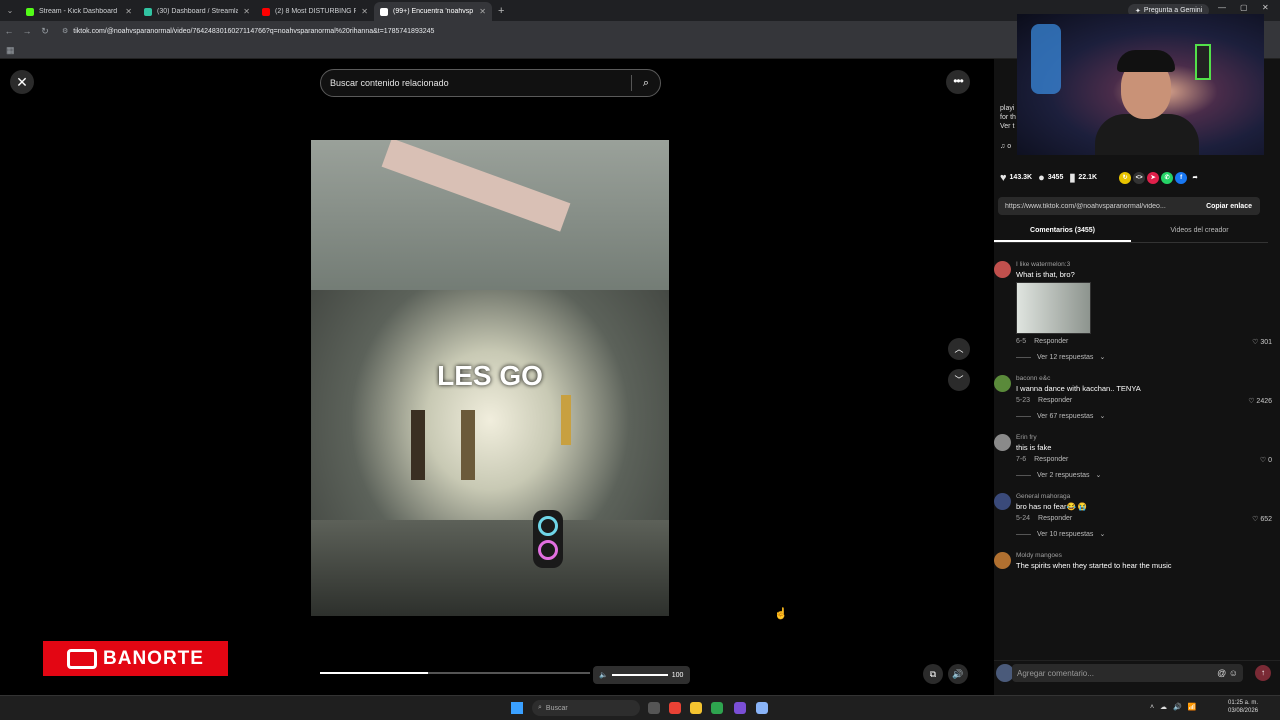 Image resolution: width=1280 pixels, height=720 pixels. Describe the element at coordinates (1181, 177) in the screenshot. I see `facebook-icon: f` at that location.